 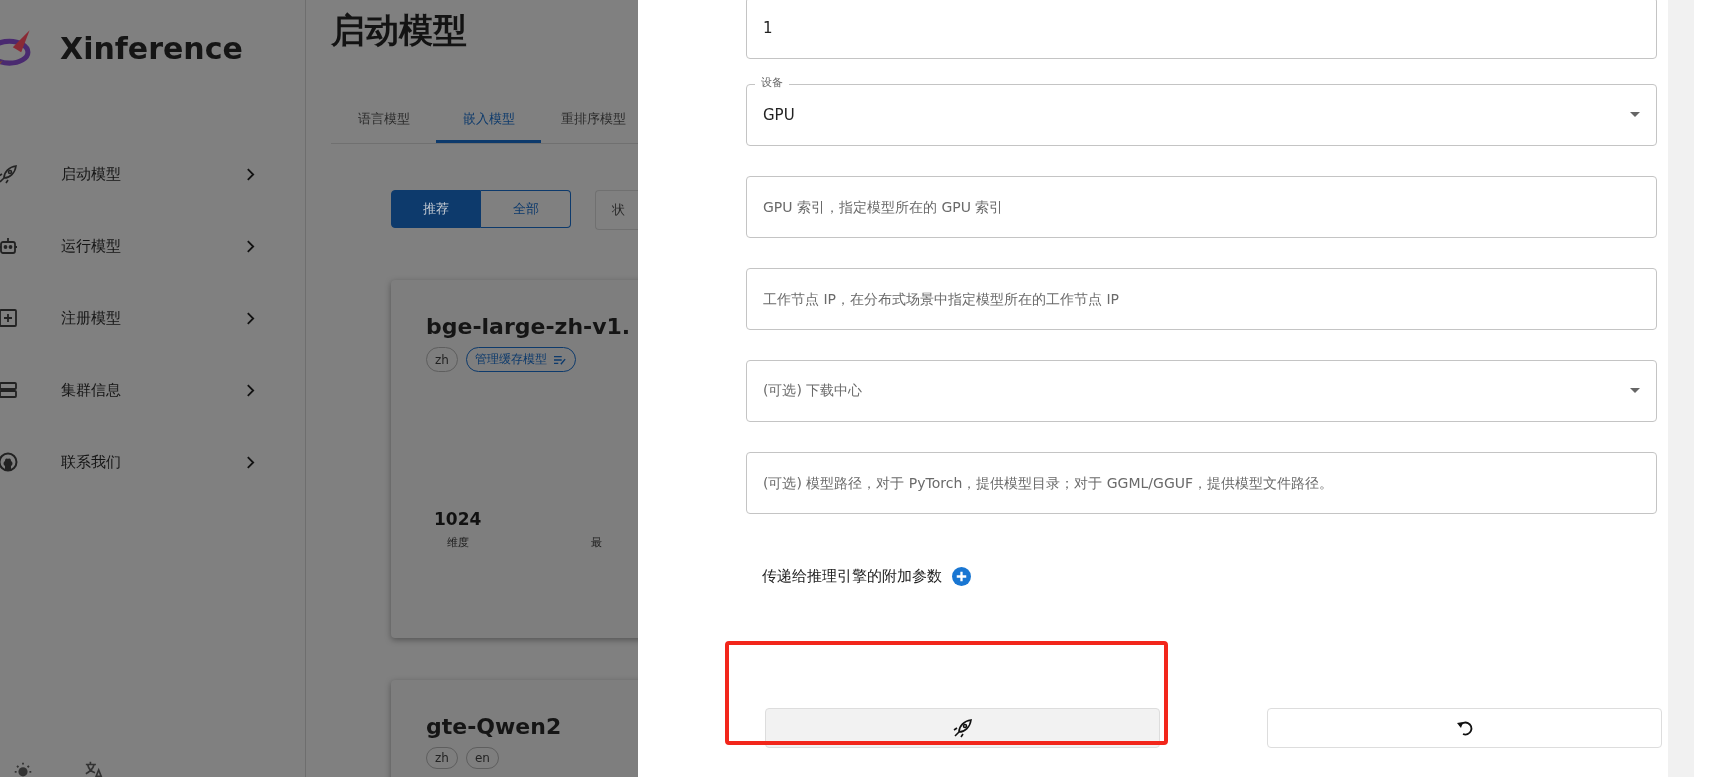 I want to click on nav-item: 注册模型, so click(x=152, y=318).